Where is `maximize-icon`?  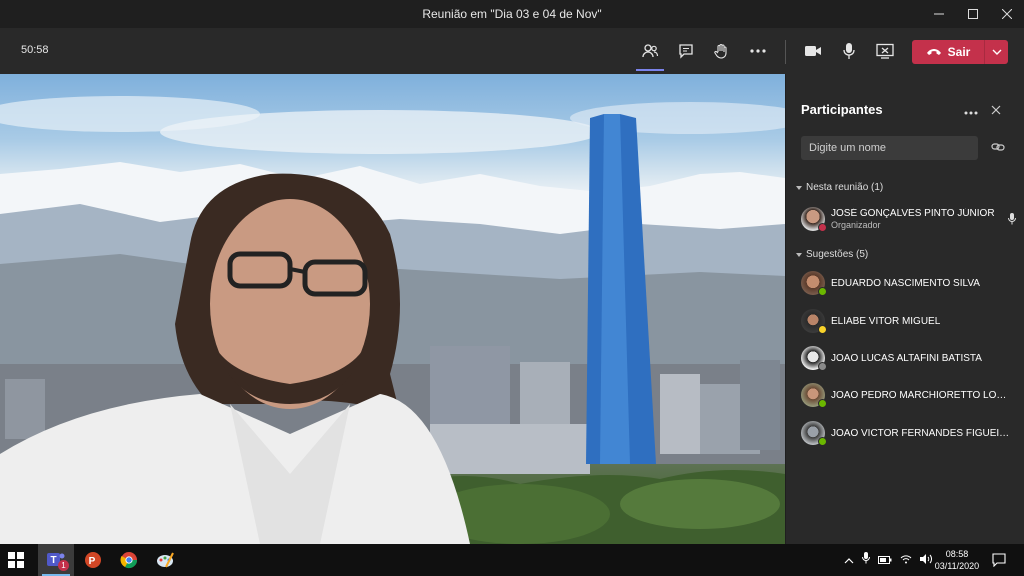
maximize-icon is located at coordinates (973, 14).